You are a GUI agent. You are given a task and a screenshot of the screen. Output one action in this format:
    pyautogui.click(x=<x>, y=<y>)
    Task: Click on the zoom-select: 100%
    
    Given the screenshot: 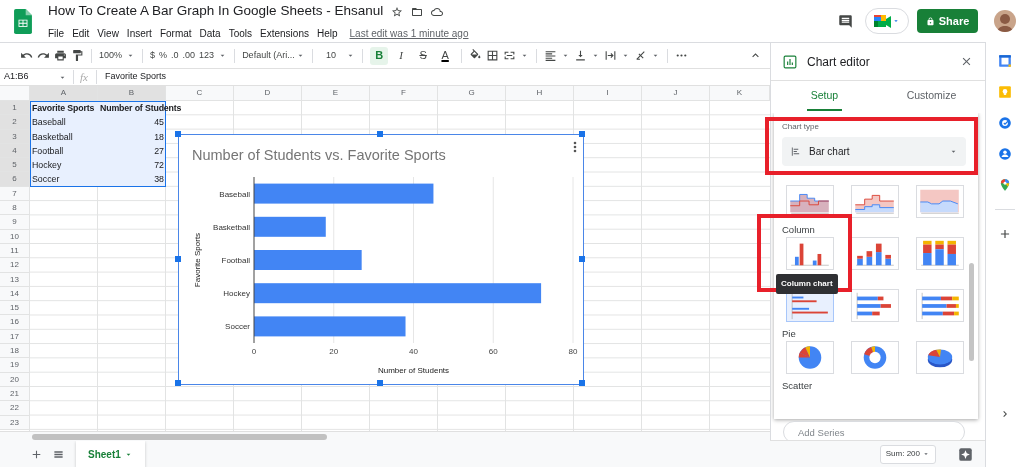 What is the action you would take?
    pyautogui.click(x=111, y=55)
    